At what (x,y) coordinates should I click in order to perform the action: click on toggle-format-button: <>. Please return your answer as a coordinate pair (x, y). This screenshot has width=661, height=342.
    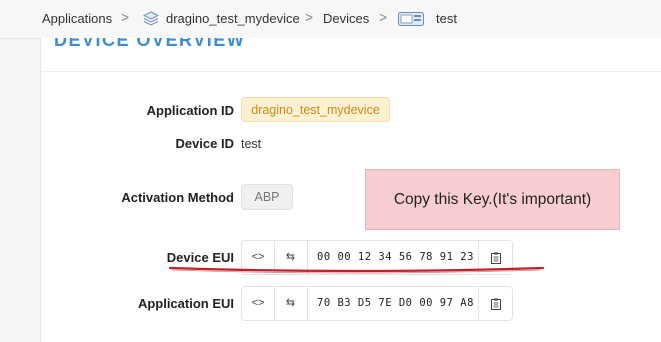
    Looking at the image, I should click on (258, 303).